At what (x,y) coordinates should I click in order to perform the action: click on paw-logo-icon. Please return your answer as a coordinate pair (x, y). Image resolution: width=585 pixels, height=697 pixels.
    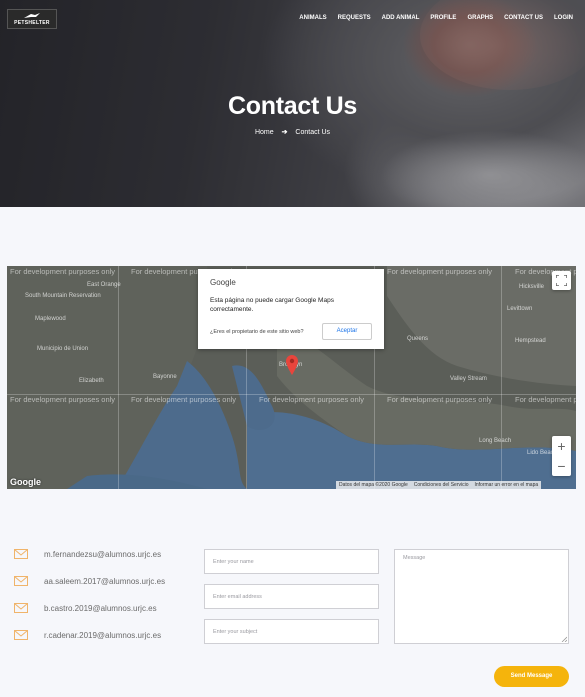
    Looking at the image, I should click on (32, 15).